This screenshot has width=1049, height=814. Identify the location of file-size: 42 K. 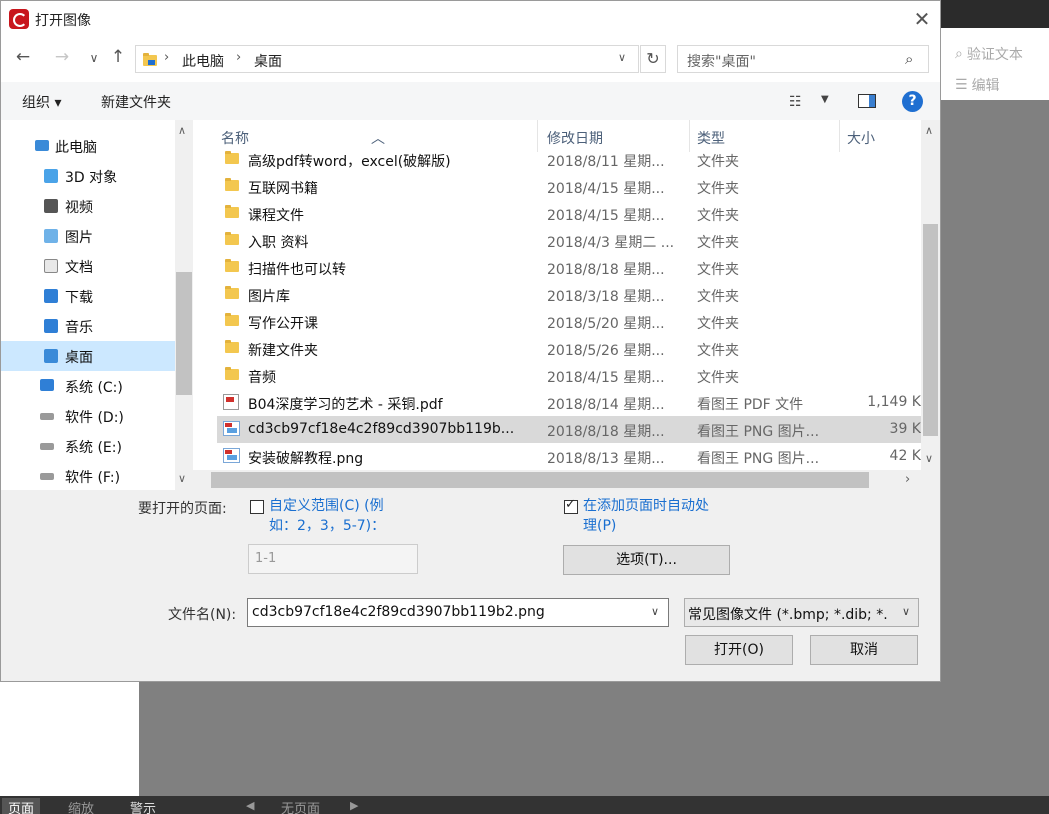
(905, 456).